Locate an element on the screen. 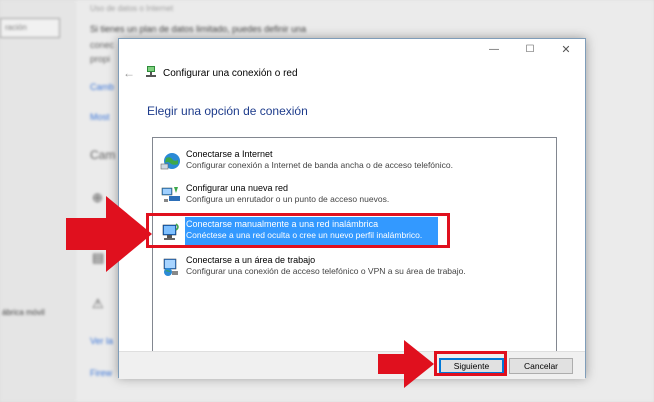  background-title: Uso de datos o Internet is located at coordinates (132, 8).